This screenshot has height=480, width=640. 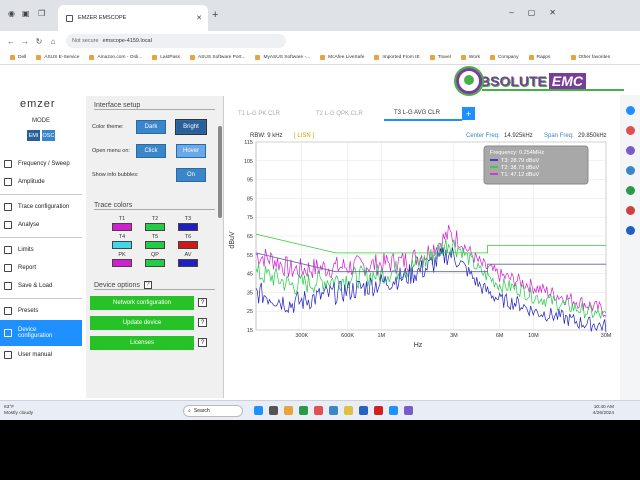 What do you see at coordinates (379, 410) in the screenshot?
I see `chrome-icon` at bounding box center [379, 410].